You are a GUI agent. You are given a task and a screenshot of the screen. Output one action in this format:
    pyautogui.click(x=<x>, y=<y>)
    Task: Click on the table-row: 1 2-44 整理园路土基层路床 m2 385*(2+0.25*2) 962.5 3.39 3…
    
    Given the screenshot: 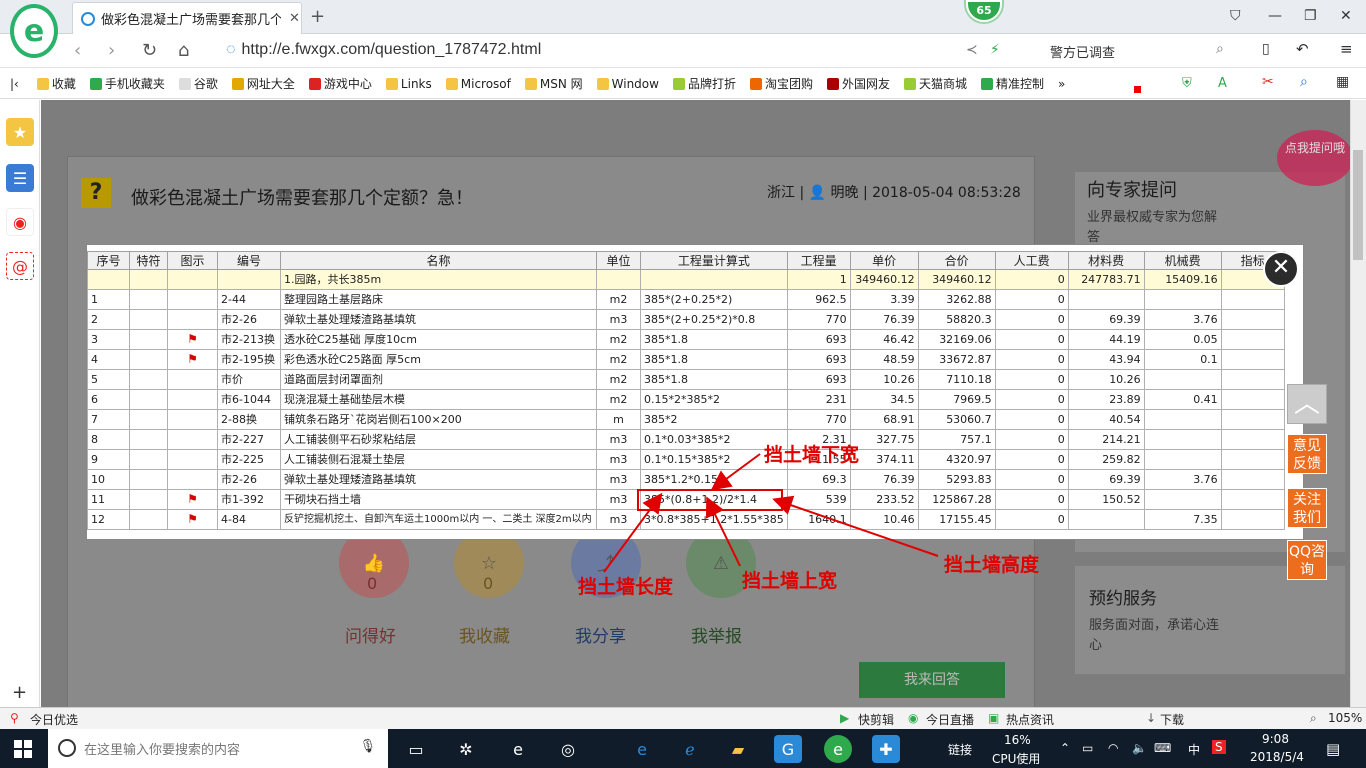 What is the action you would take?
    pyautogui.click(x=686, y=299)
    